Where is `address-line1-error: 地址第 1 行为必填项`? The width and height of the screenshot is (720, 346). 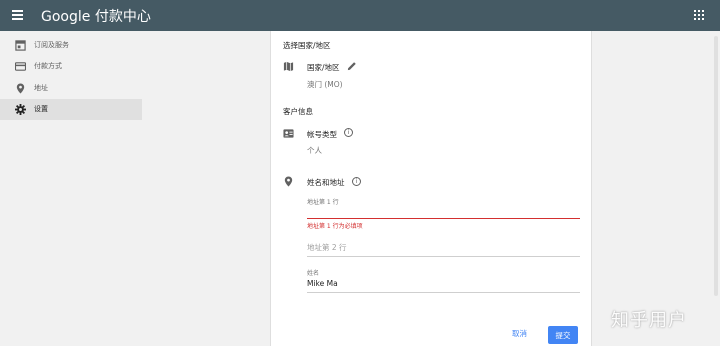 address-line1-error: 地址第 1 行为必填项 is located at coordinates (335, 226).